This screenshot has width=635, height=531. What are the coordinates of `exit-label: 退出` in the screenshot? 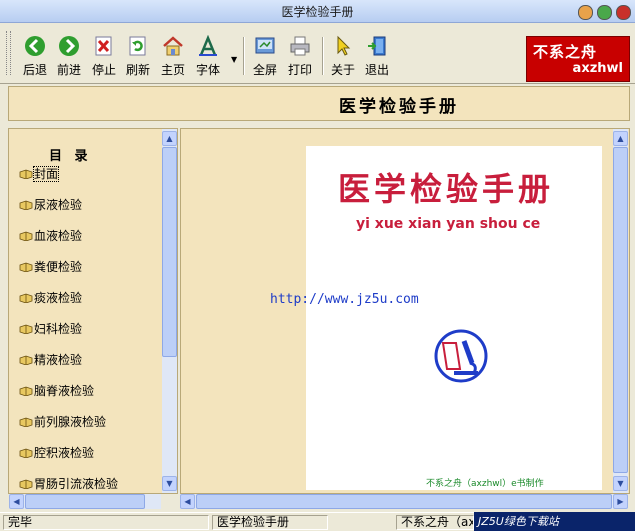 It's located at (376, 70).